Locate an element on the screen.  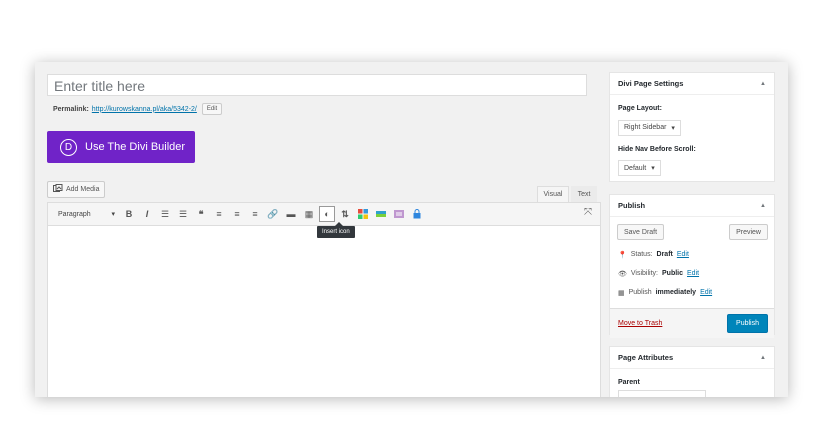
visibility-value: Public is located at coordinates (673, 273).